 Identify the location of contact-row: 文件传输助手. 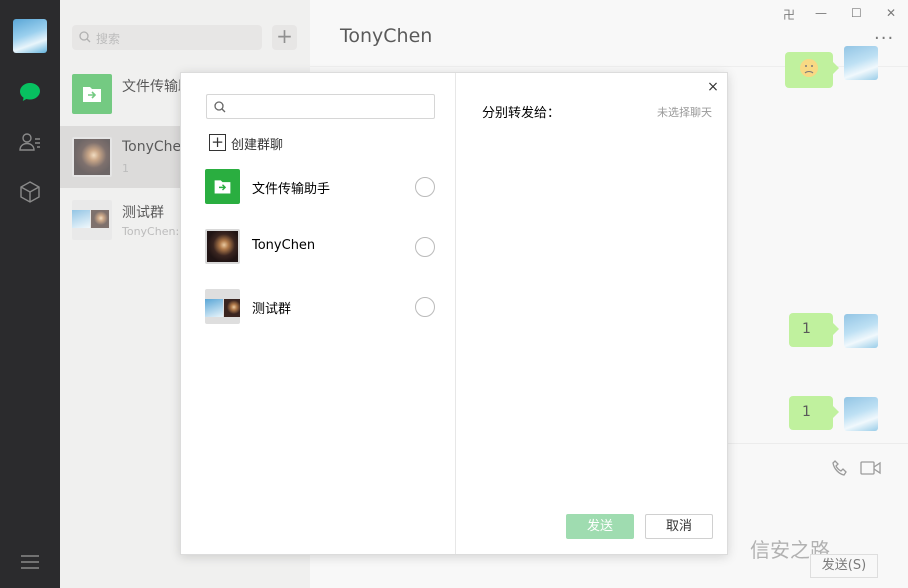
(321, 187).